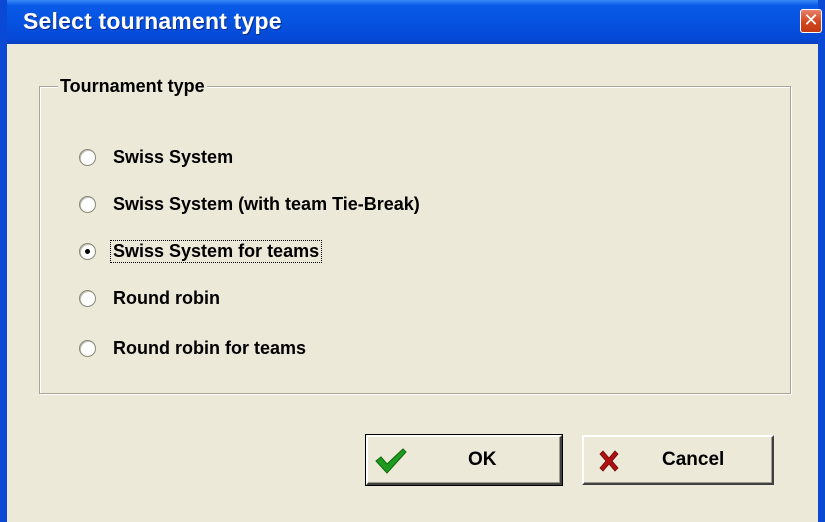 The image size is (825, 522). I want to click on radio-swiss-system-for-teams: Swiss System for teams, so click(201, 251).